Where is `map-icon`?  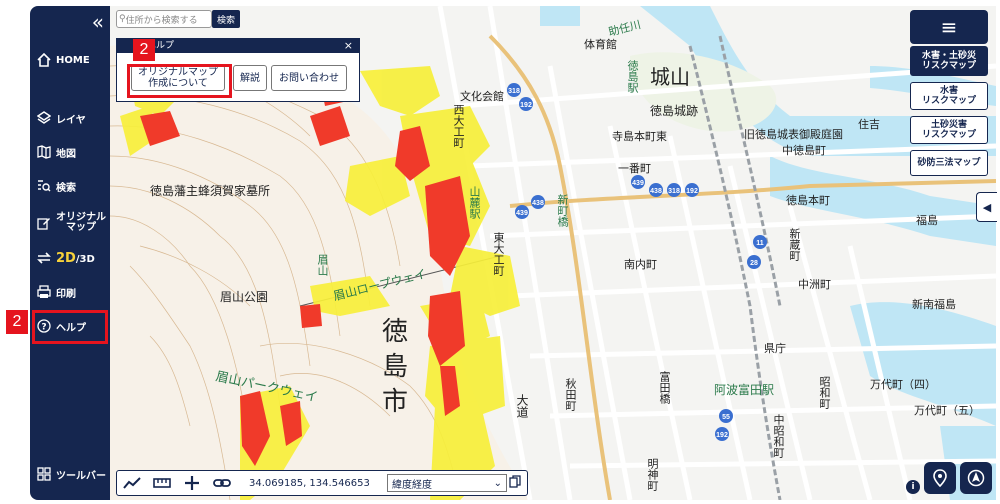
map-icon is located at coordinates (44, 152).